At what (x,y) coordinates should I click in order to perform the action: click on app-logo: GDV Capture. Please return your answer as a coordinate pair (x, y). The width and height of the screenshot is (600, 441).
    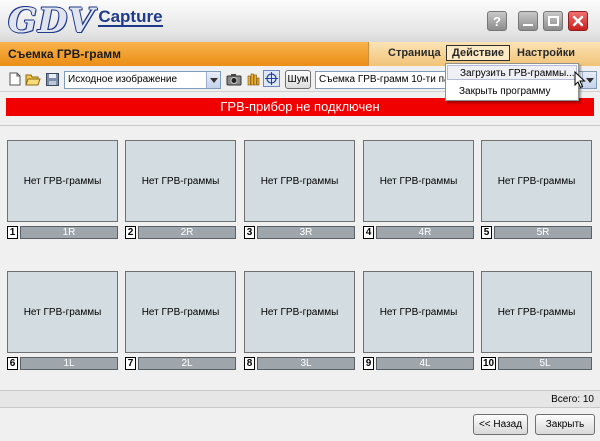
    Looking at the image, I should click on (85, 21).